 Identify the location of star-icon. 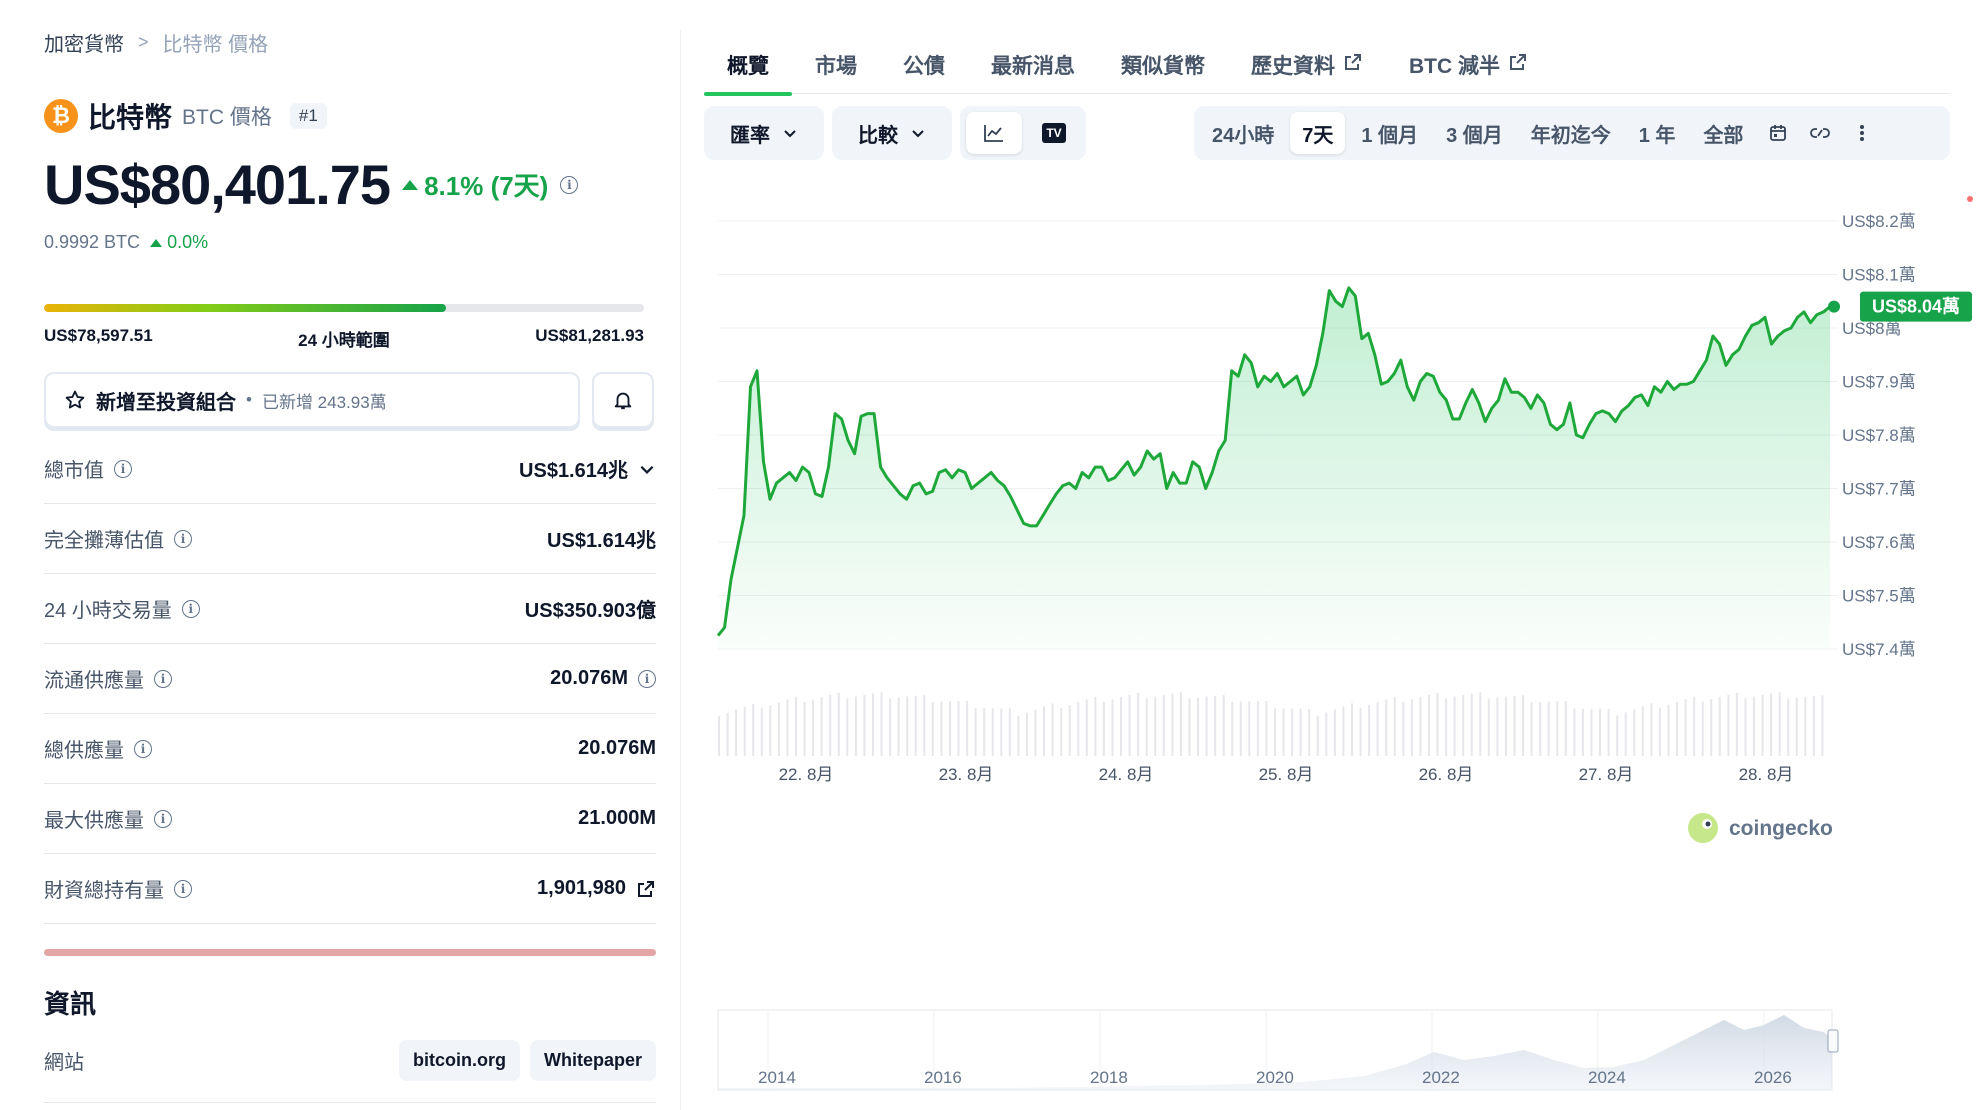
(75, 399).